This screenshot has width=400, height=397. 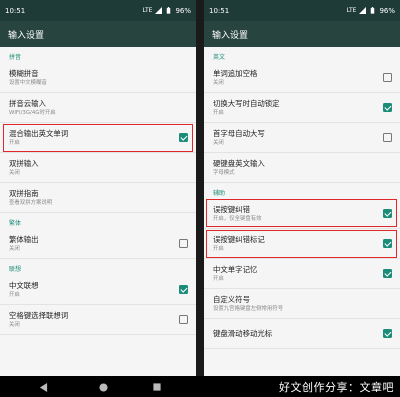 What do you see at coordinates (243, 333) in the screenshot?
I see `setting-title: 键盘滑动移动光标` at bounding box center [243, 333].